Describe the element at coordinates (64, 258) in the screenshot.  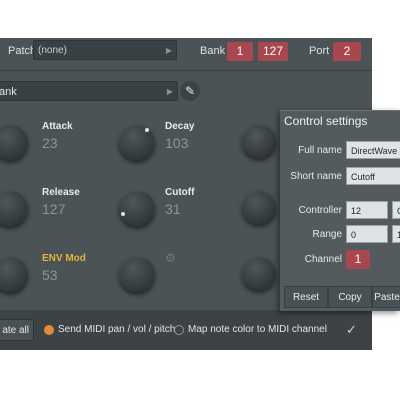
I see `env-mod-label: ENV Mod` at that location.